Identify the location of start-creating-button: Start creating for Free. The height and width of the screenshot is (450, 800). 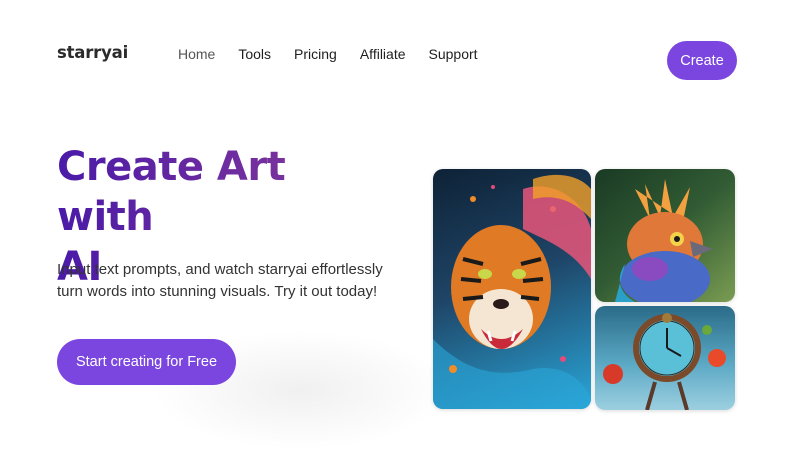
(146, 362).